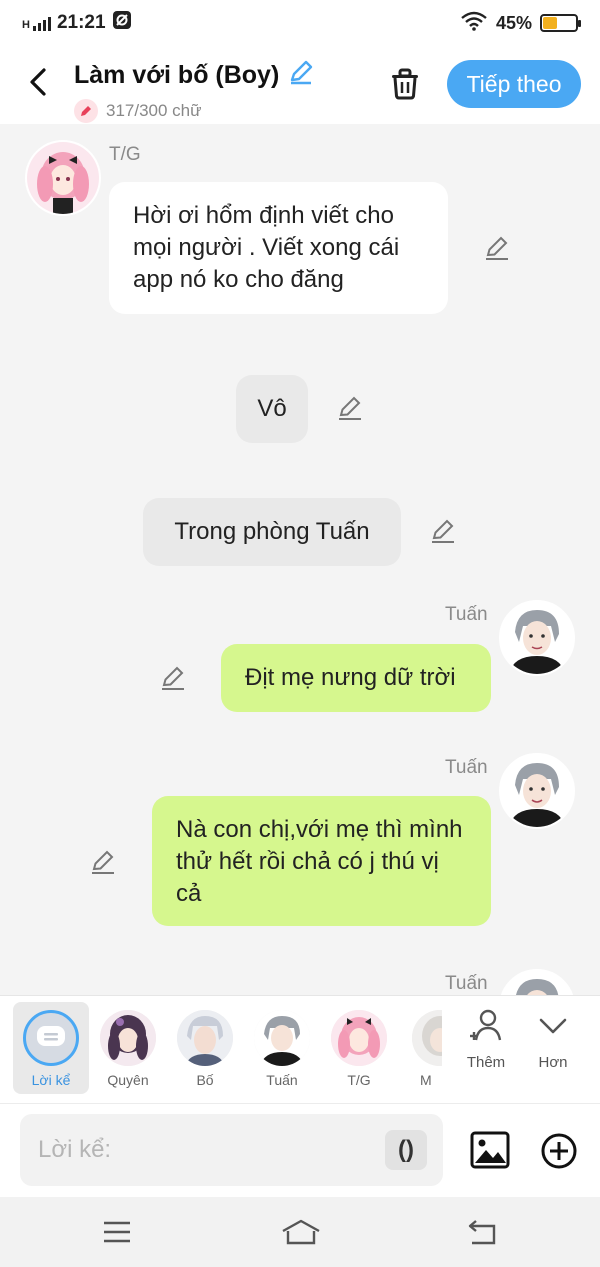  I want to click on add-label: Thêm, so click(486, 1062).